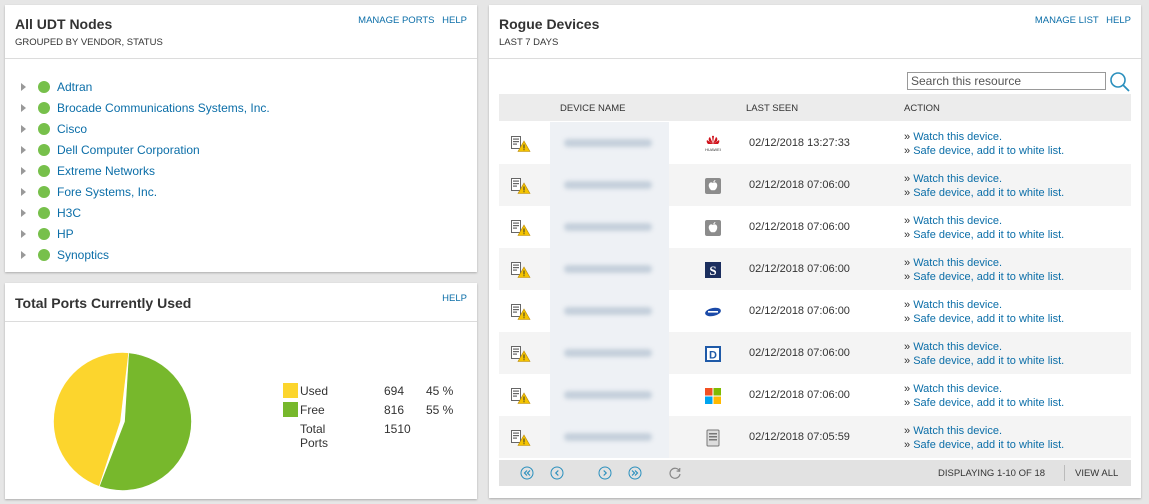 This screenshot has width=1149, height=504. I want to click on vendor-link: H3C, so click(69, 213).